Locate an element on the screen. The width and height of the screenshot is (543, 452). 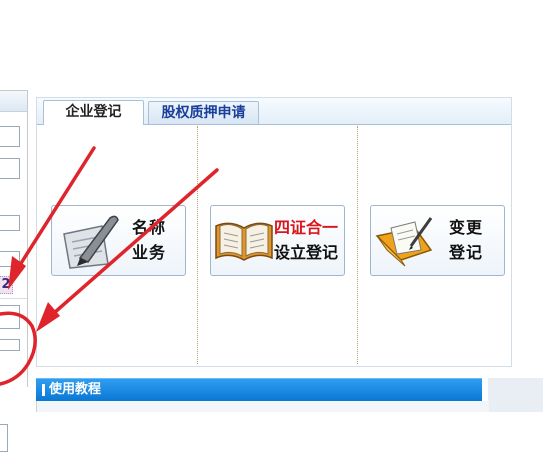
username-input is located at coordinates (10, 136).